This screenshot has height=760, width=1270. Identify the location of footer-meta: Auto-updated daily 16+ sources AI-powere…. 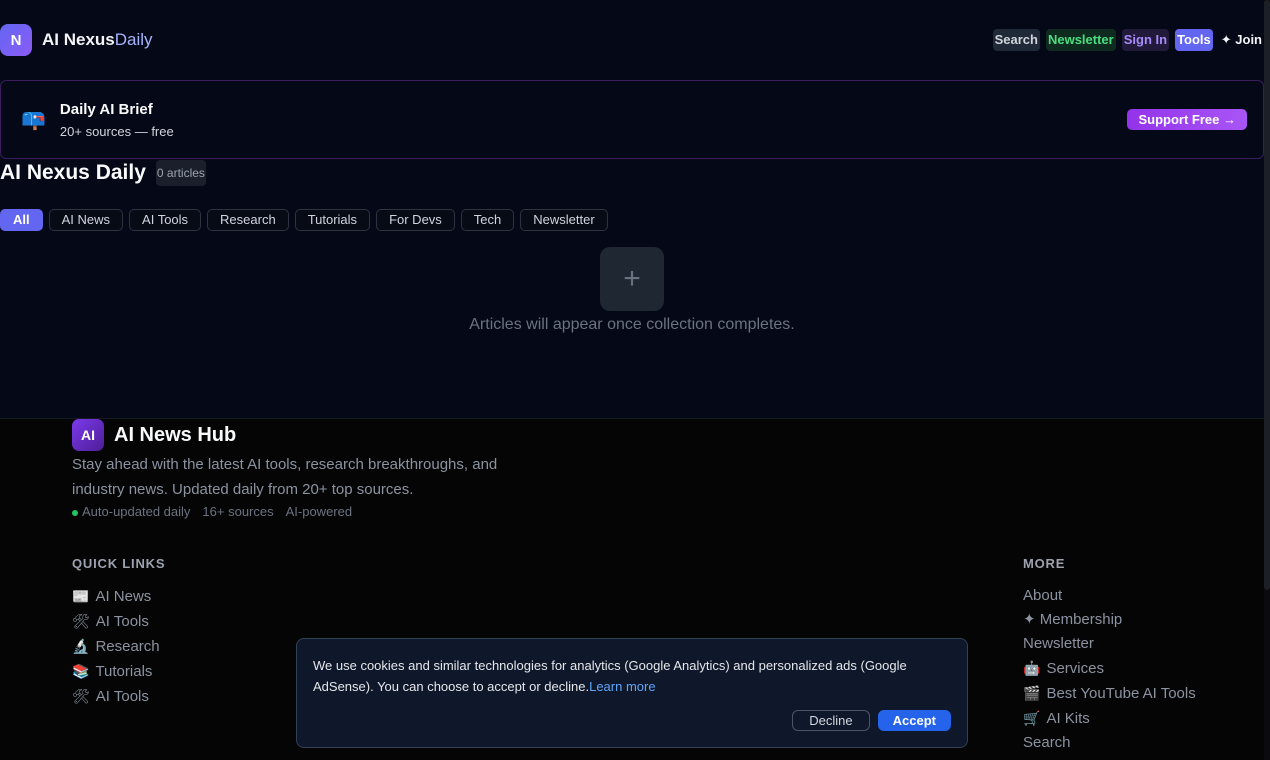
(212, 511).